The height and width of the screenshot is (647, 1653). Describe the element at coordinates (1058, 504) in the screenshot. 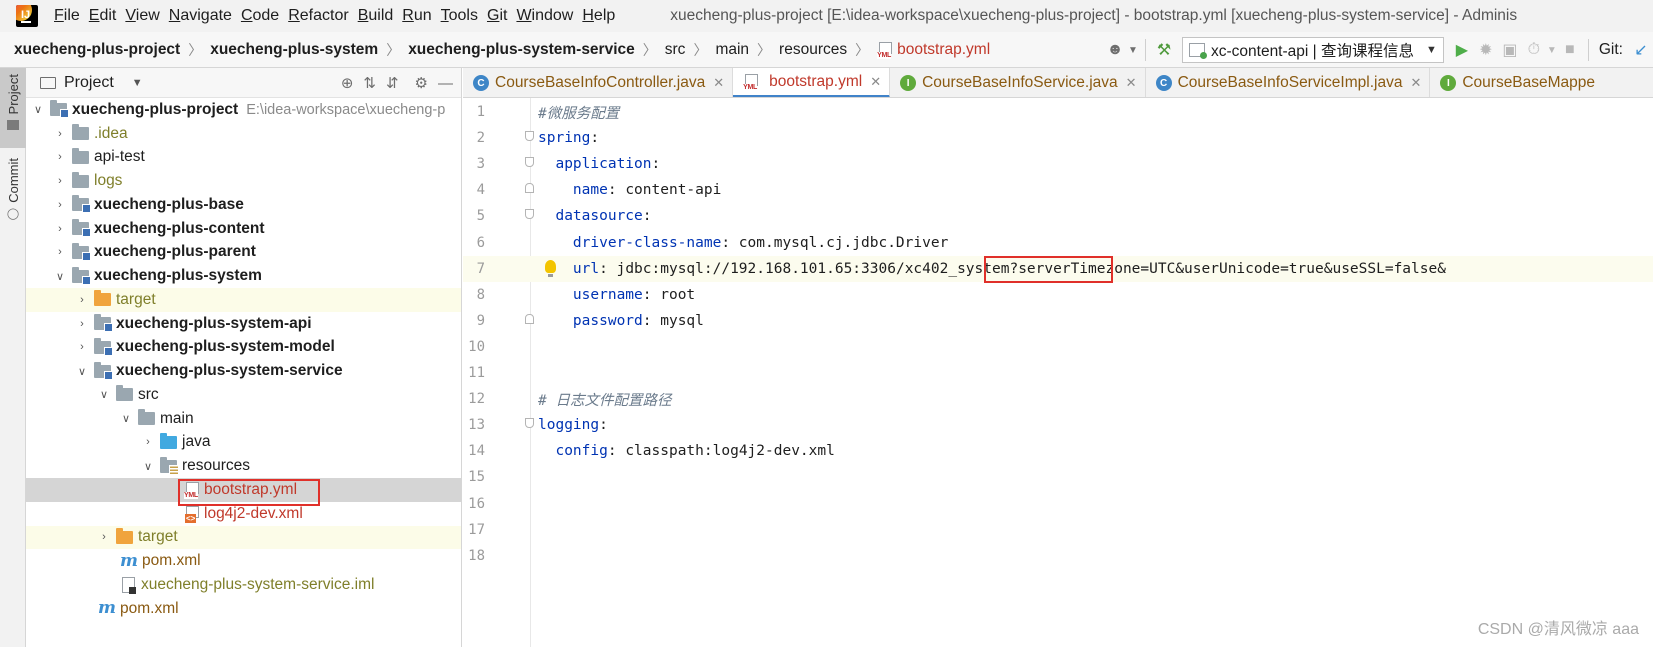

I see `code-line-16: 16` at that location.